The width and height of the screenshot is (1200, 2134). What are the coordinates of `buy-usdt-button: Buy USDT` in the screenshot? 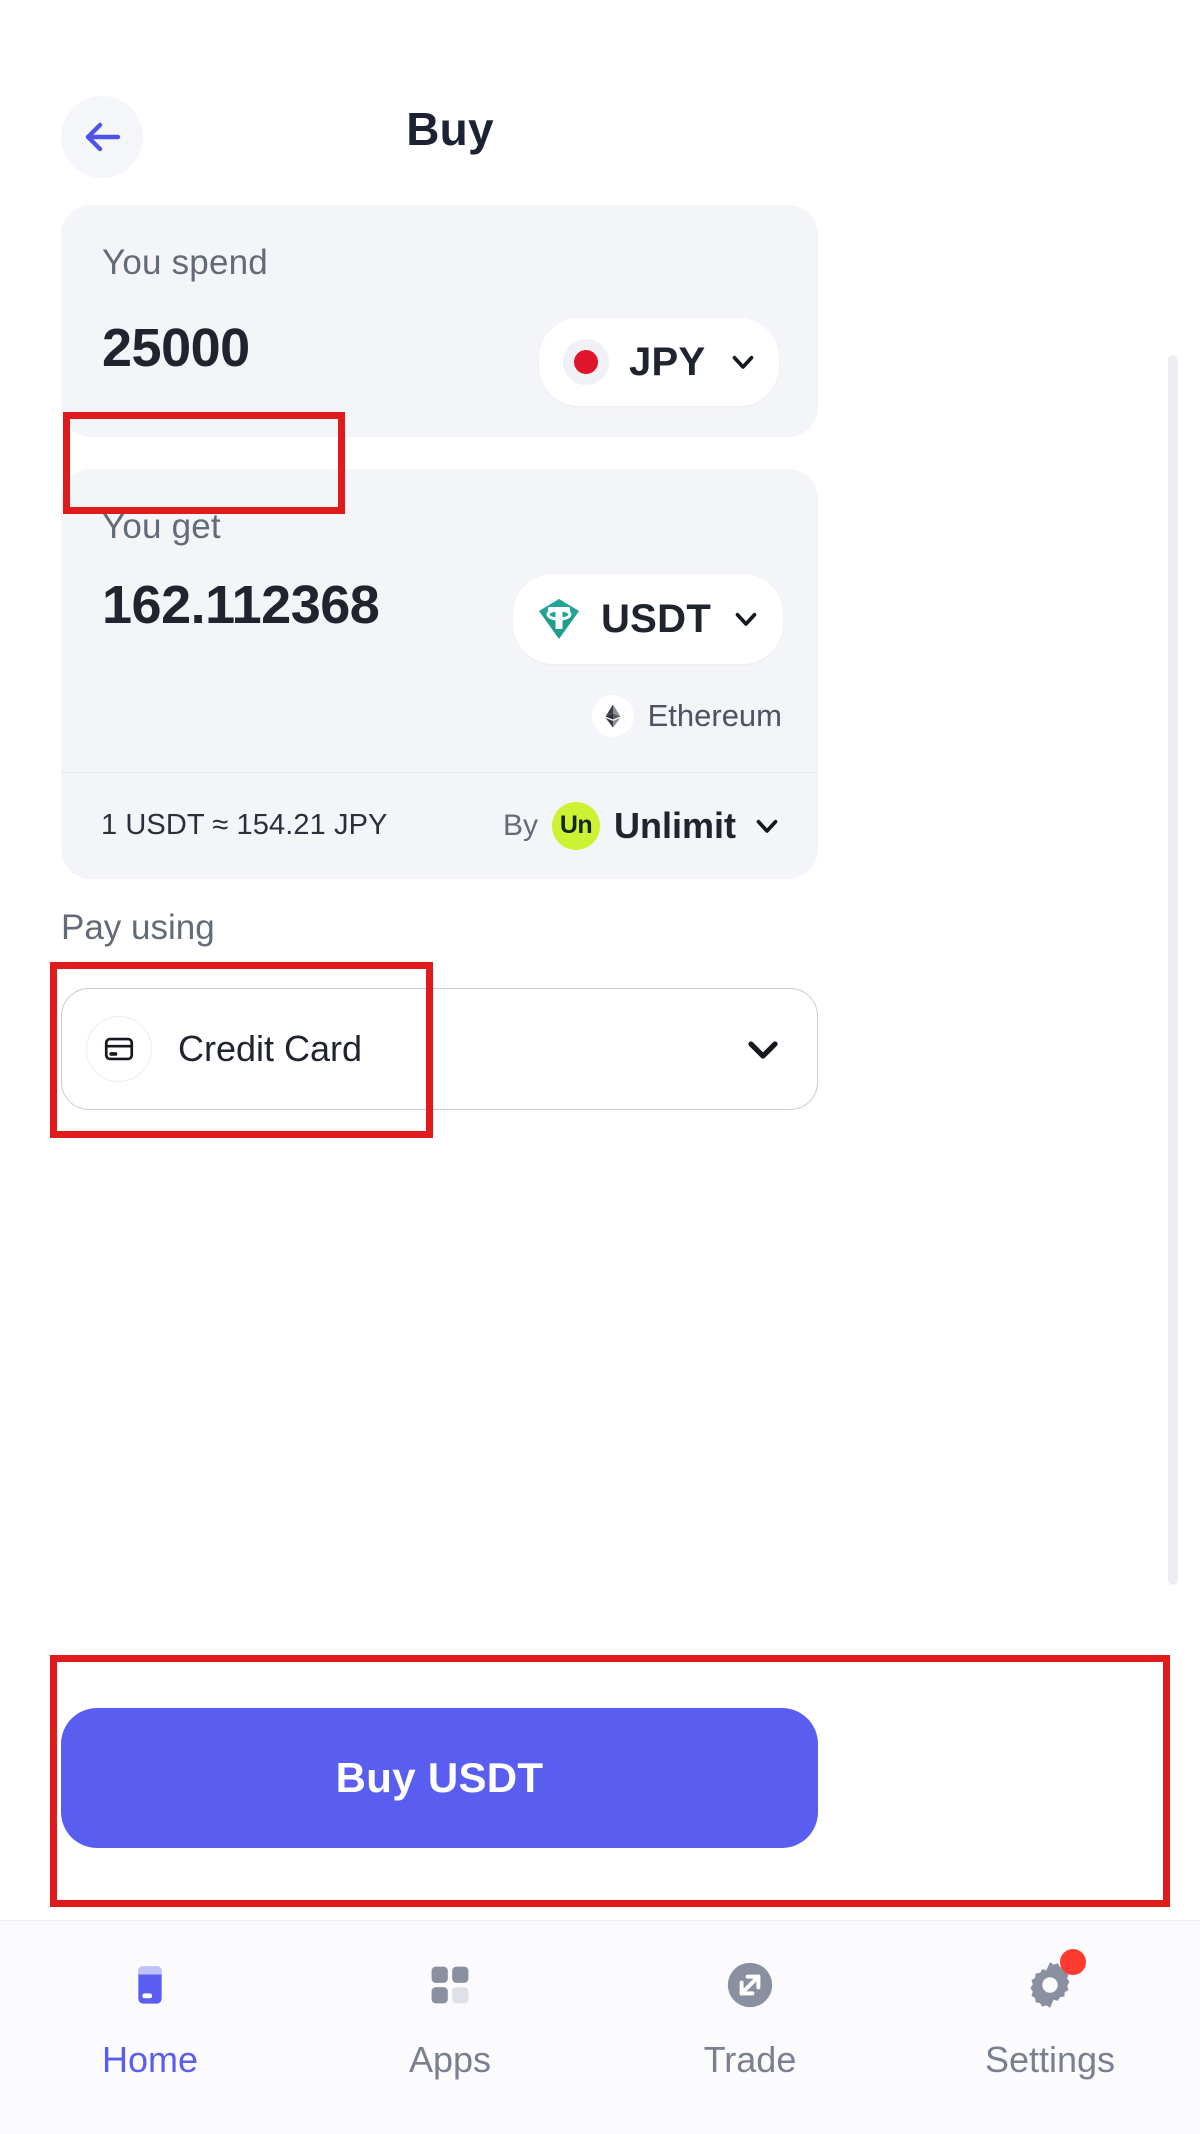 It's located at (439, 1778).